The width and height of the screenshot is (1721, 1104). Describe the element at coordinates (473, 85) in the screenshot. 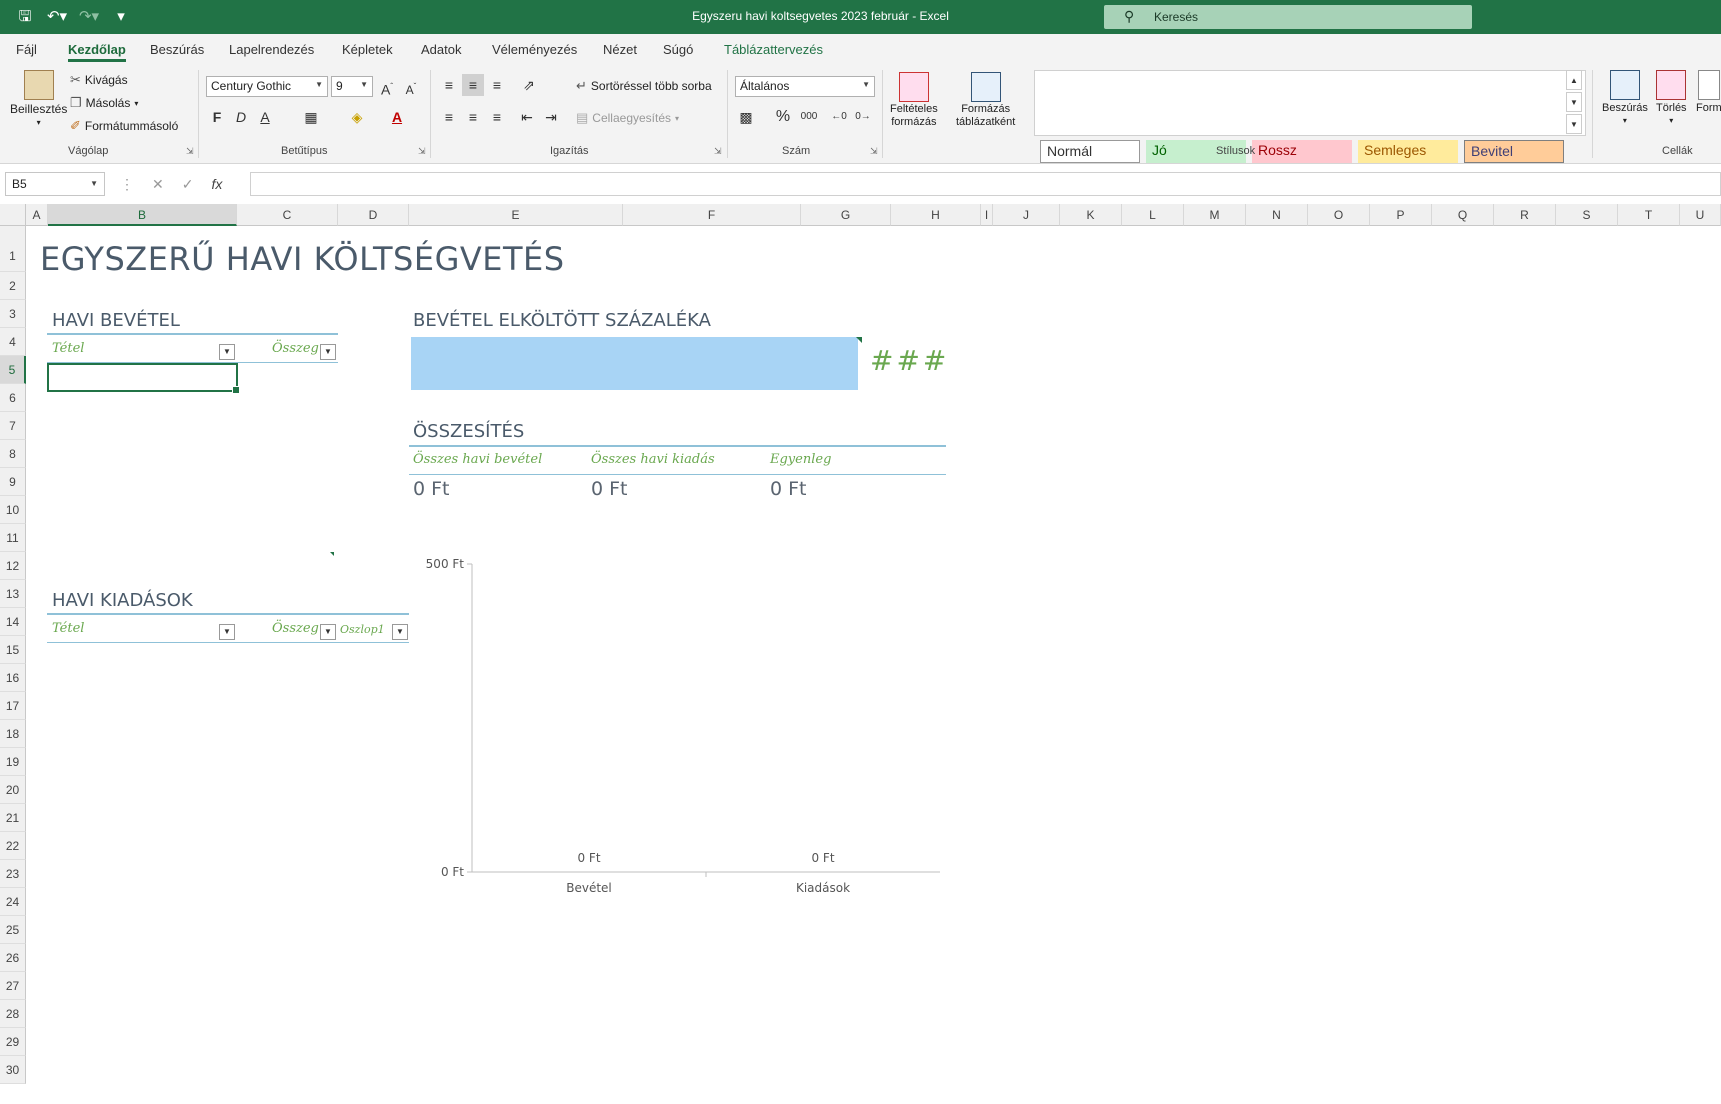

I see `align-middle-icon: ≡` at that location.